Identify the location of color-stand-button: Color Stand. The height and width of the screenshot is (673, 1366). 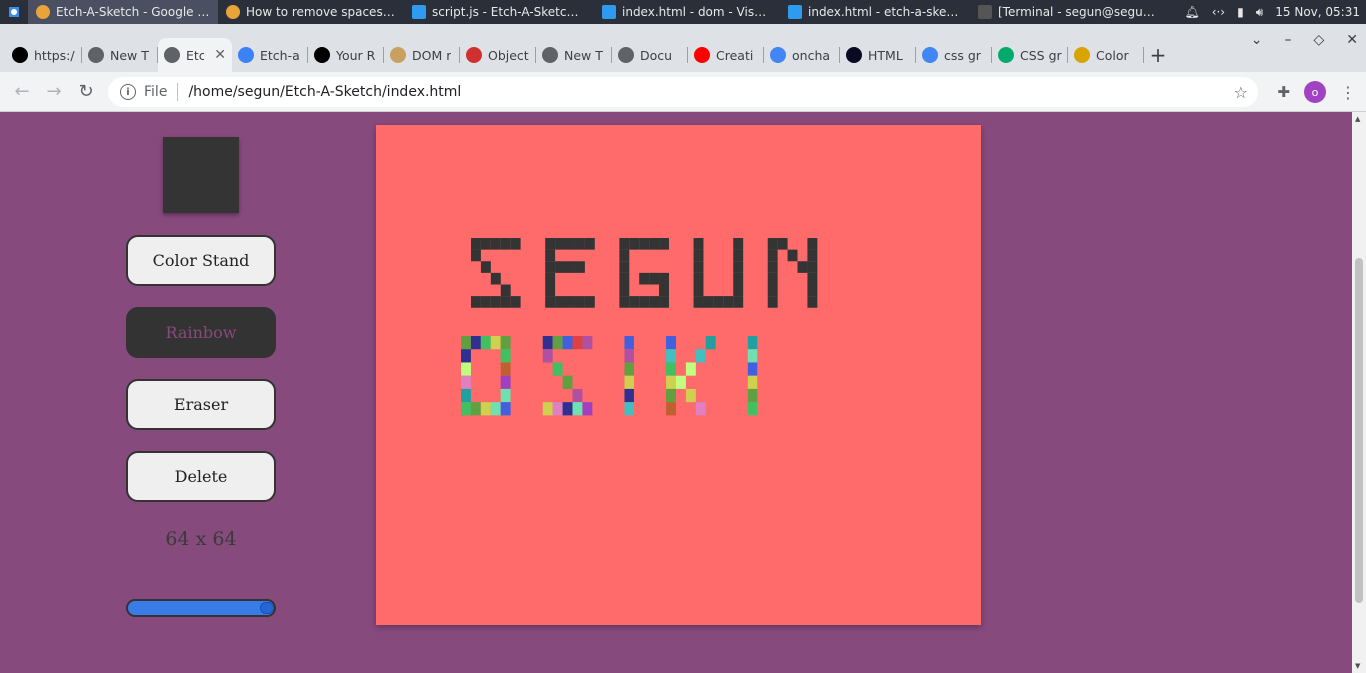
(201, 260).